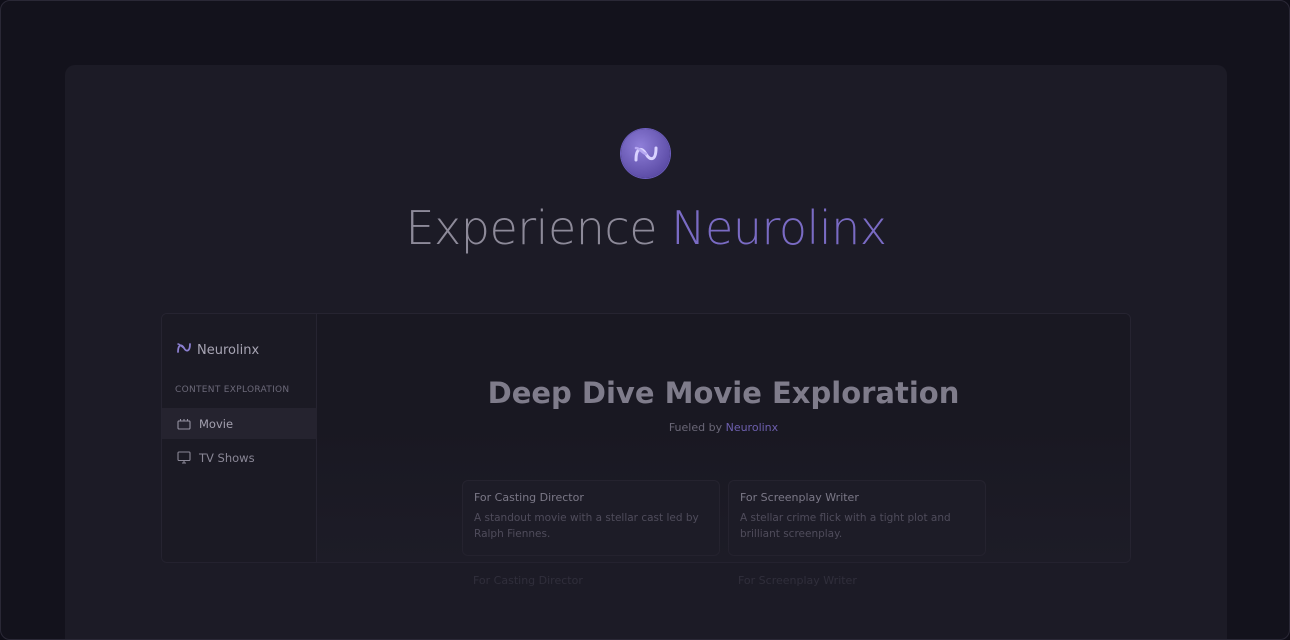 The width and height of the screenshot is (1290, 640). Describe the element at coordinates (228, 350) in the screenshot. I see `sidebar-brand-label: Neurolinx` at that location.